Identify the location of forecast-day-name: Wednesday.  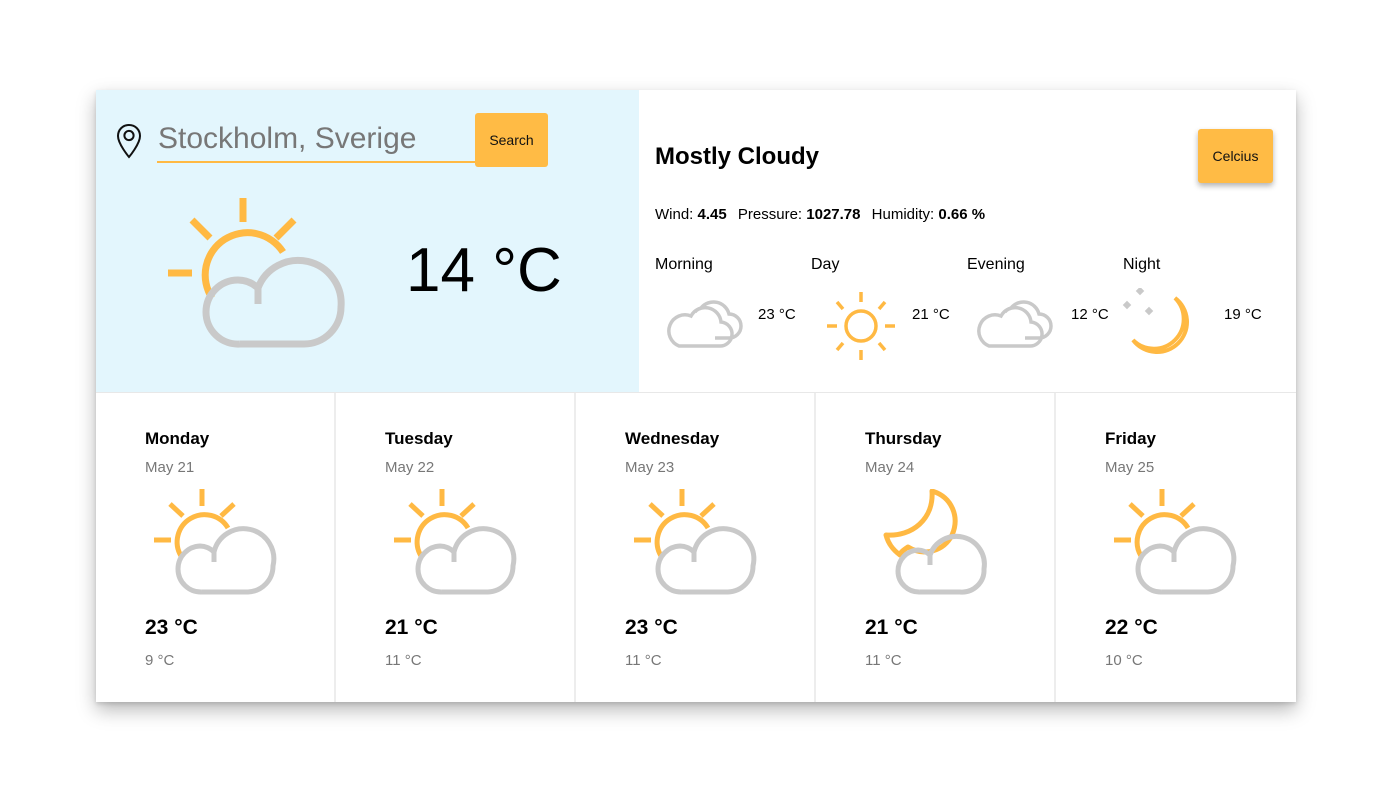
(672, 438).